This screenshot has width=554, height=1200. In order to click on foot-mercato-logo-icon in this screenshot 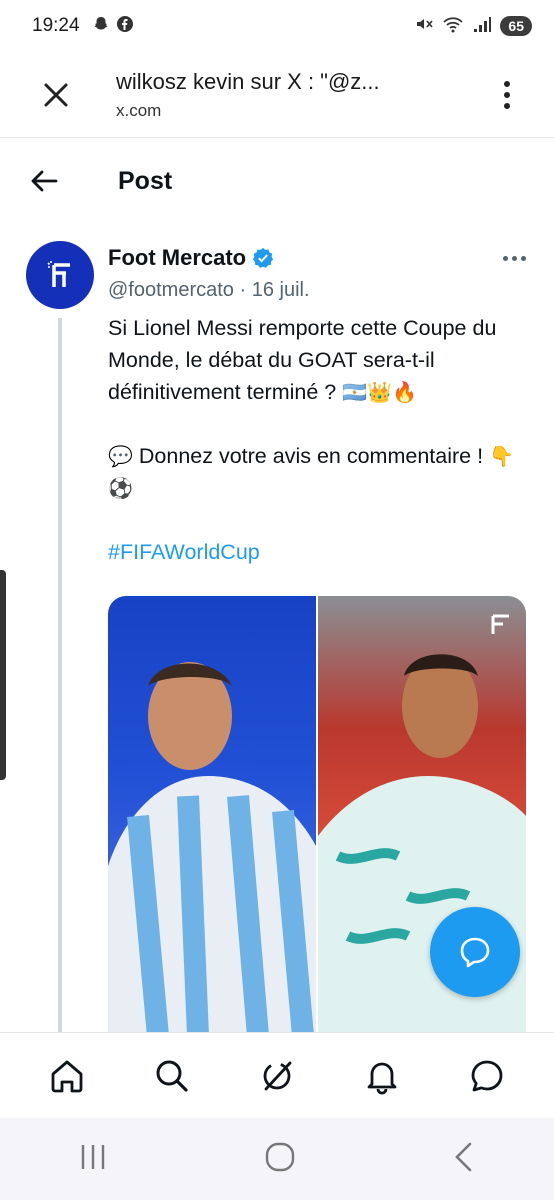, I will do `click(58, 274)`.